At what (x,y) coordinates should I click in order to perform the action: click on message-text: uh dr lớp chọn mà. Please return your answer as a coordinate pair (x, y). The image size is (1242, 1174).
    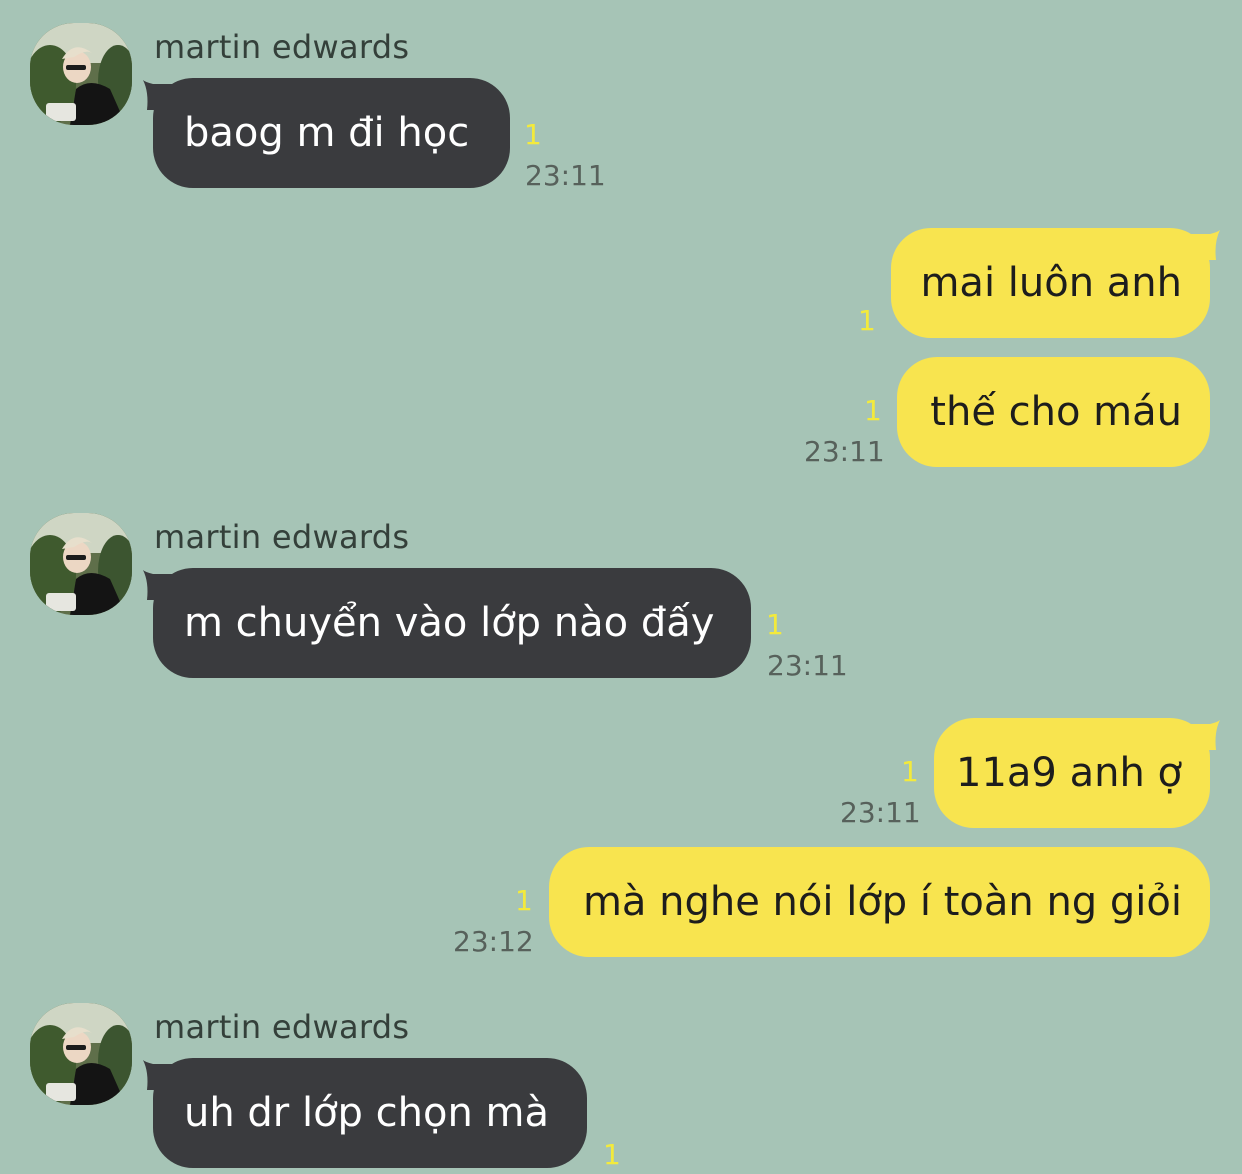
    Looking at the image, I should click on (367, 1113).